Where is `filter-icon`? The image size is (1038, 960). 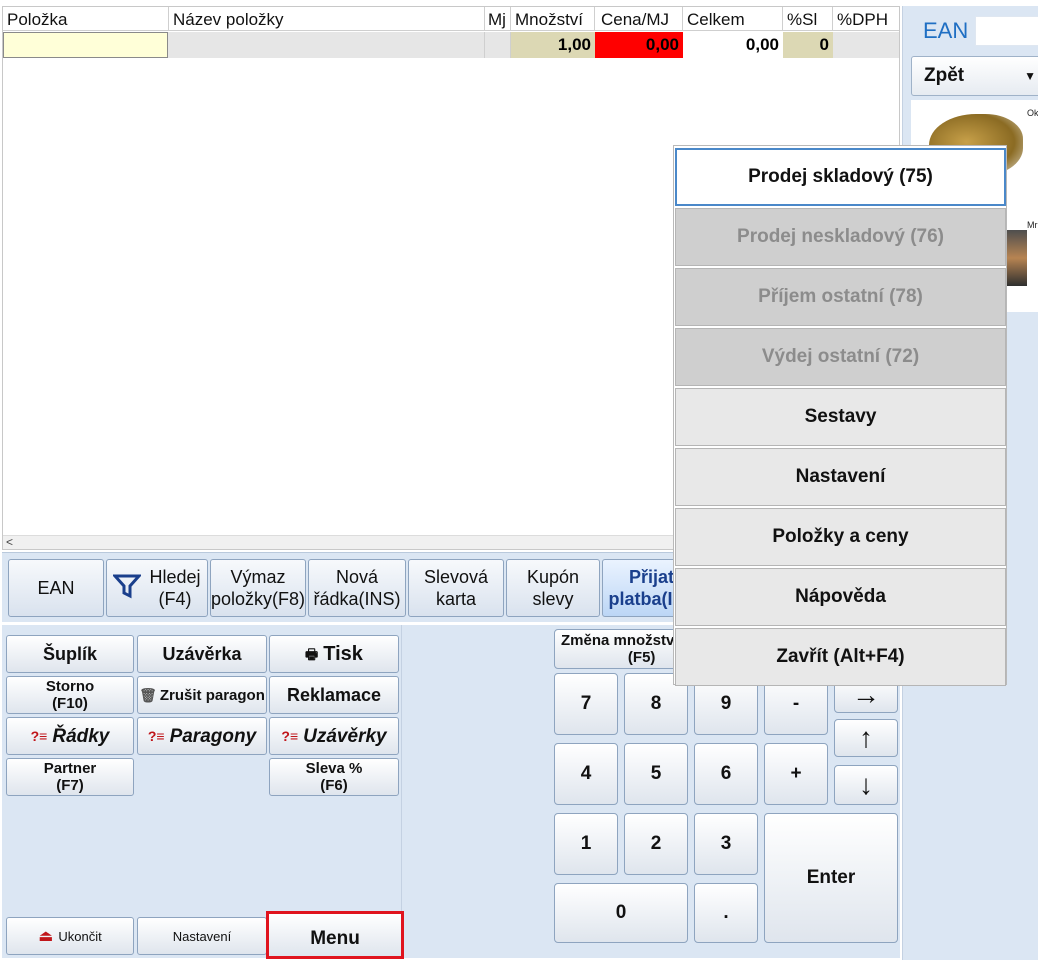 filter-icon is located at coordinates (127, 588).